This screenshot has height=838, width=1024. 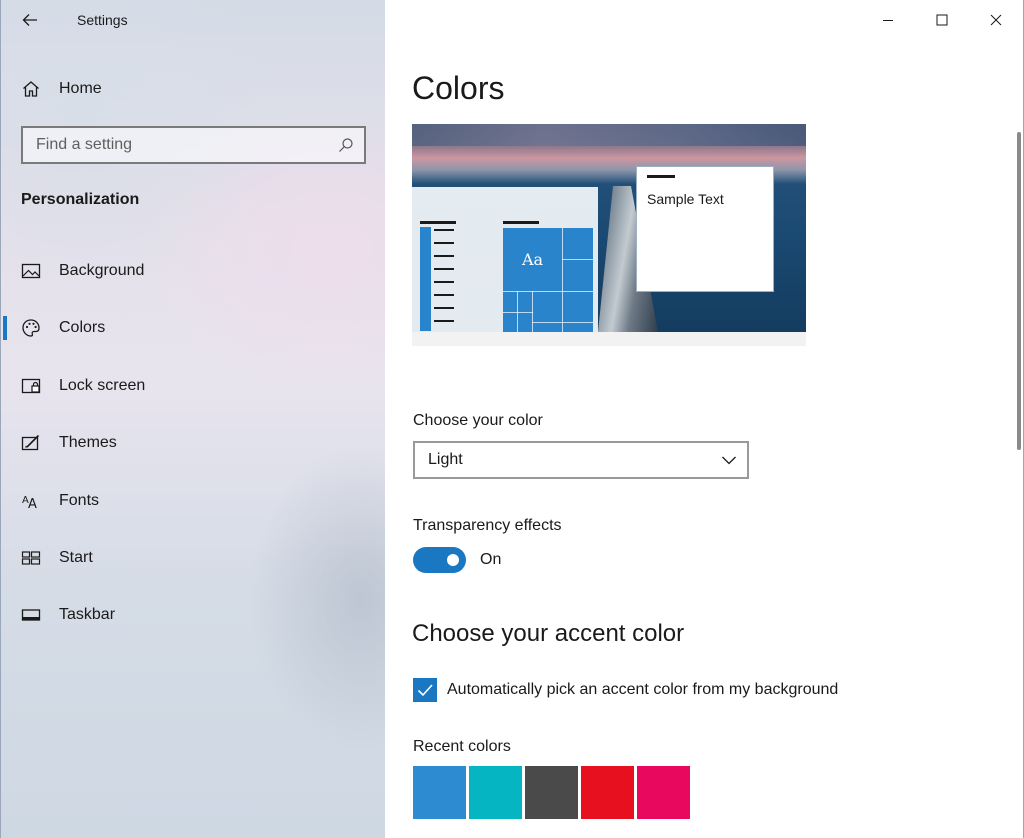 What do you see at coordinates (438, 222) in the screenshot?
I see `preview-menu-header` at bounding box center [438, 222].